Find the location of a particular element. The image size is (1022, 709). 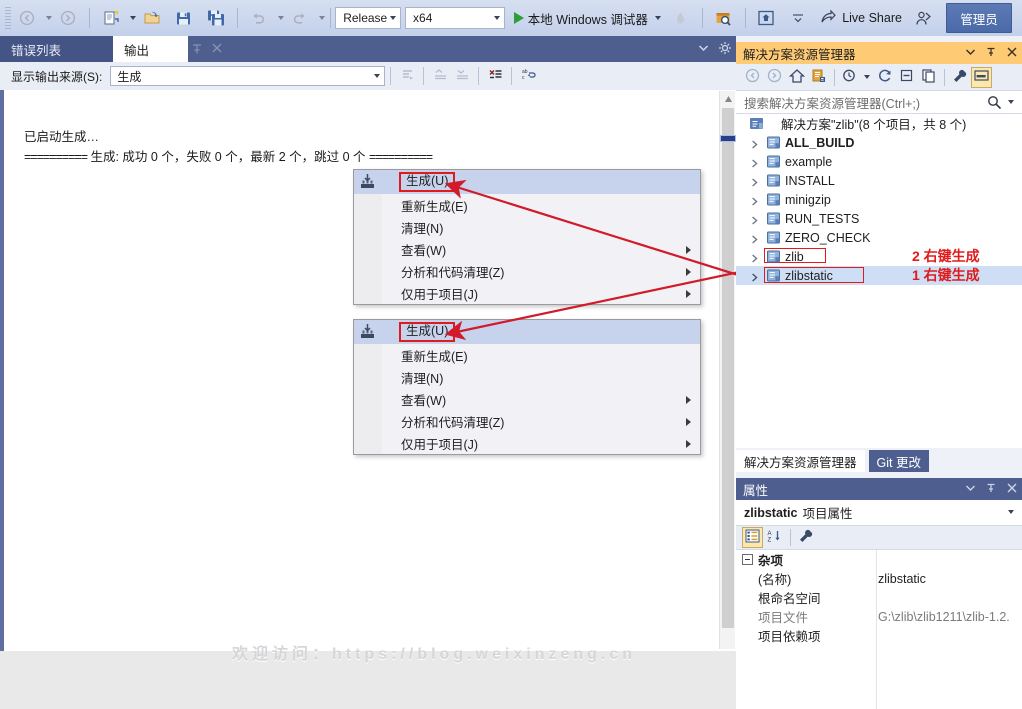

navigate-back-dropdown is located at coordinates (49, 18).